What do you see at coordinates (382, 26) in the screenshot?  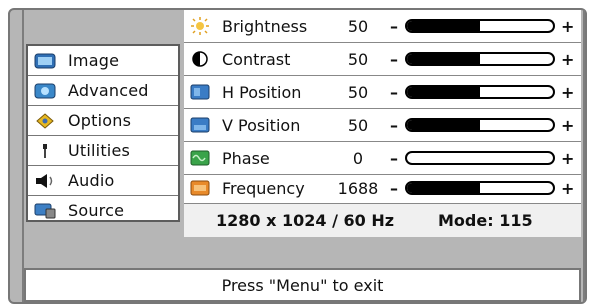 I see `setting-row-brightness: Brightness 50 – +` at bounding box center [382, 26].